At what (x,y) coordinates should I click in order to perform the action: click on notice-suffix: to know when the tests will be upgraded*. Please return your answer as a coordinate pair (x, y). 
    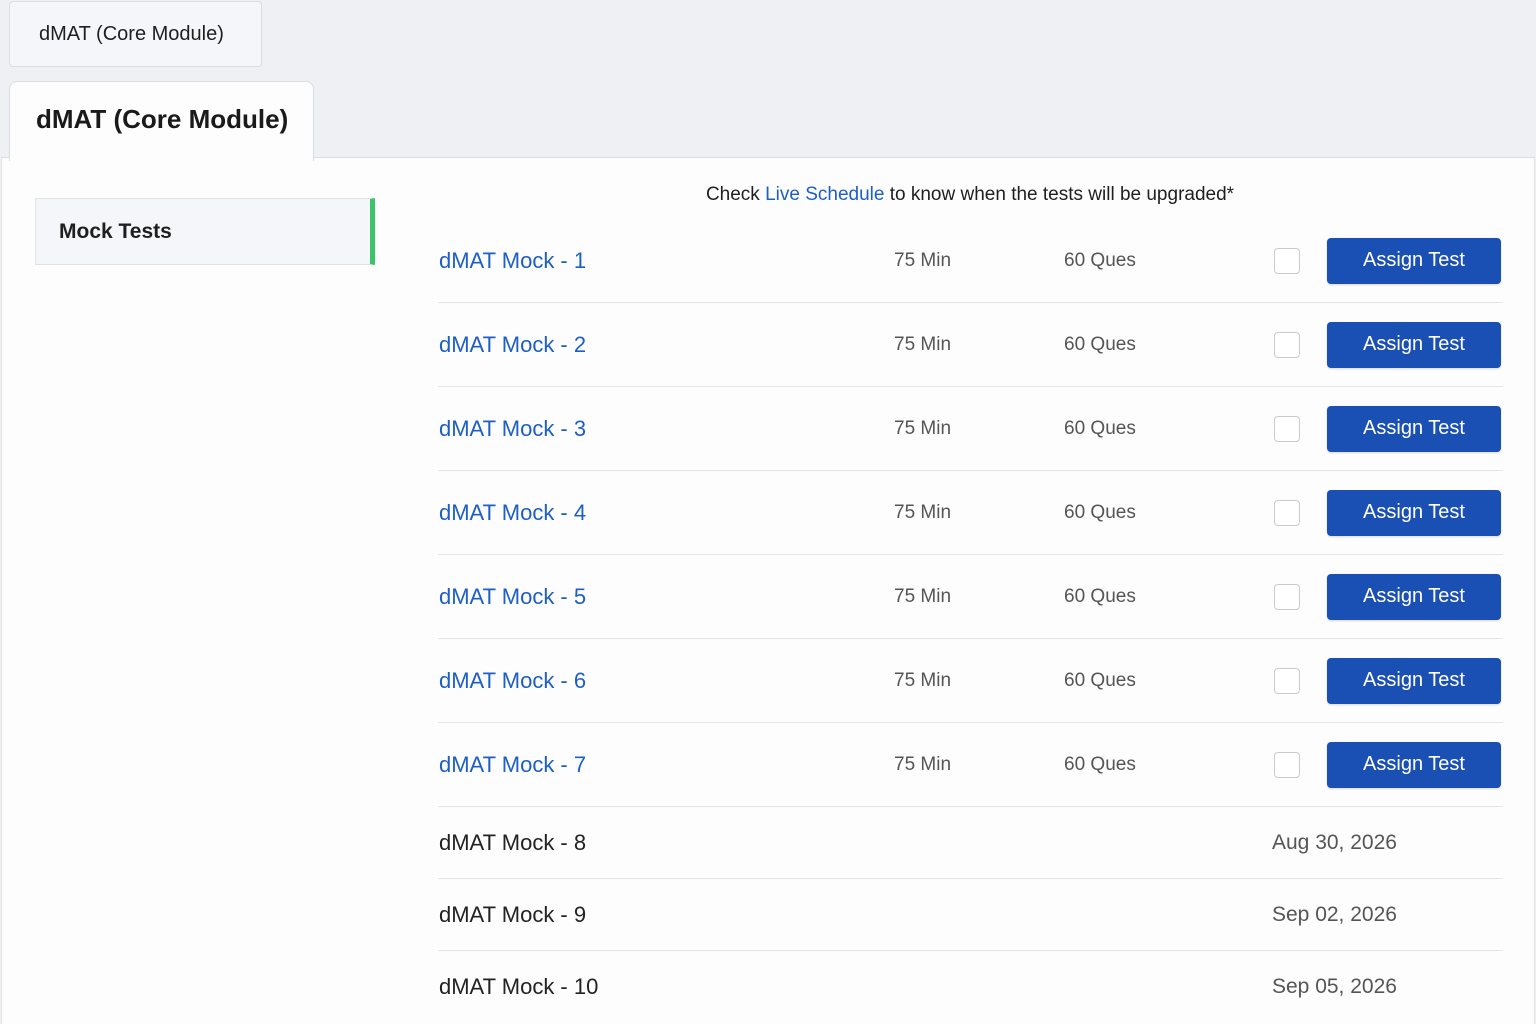
    Looking at the image, I should click on (1062, 194).